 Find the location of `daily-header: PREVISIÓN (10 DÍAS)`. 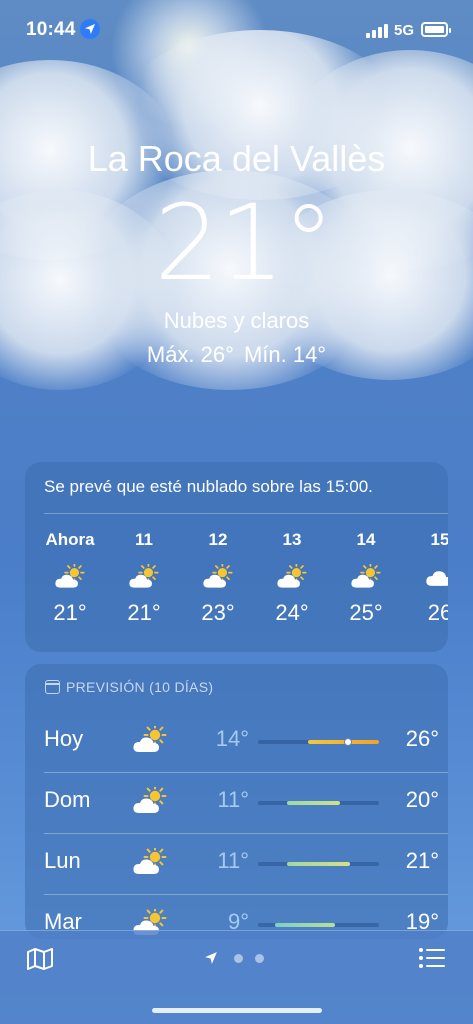

daily-header: PREVISIÓN (10 DÍAS) is located at coordinates (129, 687).